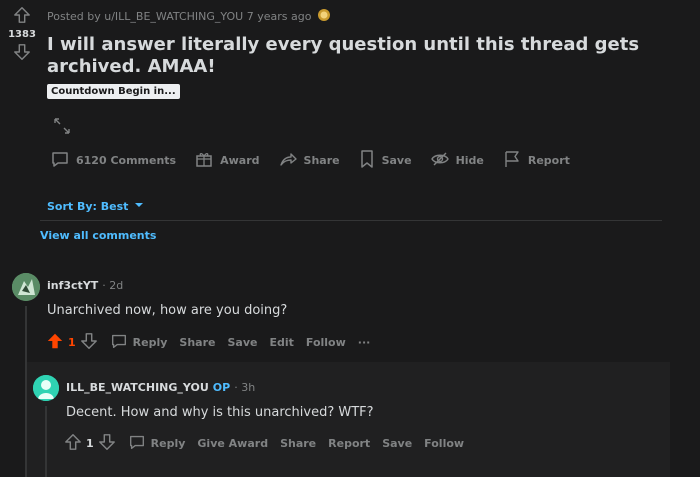  I want to click on op-badge: OP, so click(221, 387).